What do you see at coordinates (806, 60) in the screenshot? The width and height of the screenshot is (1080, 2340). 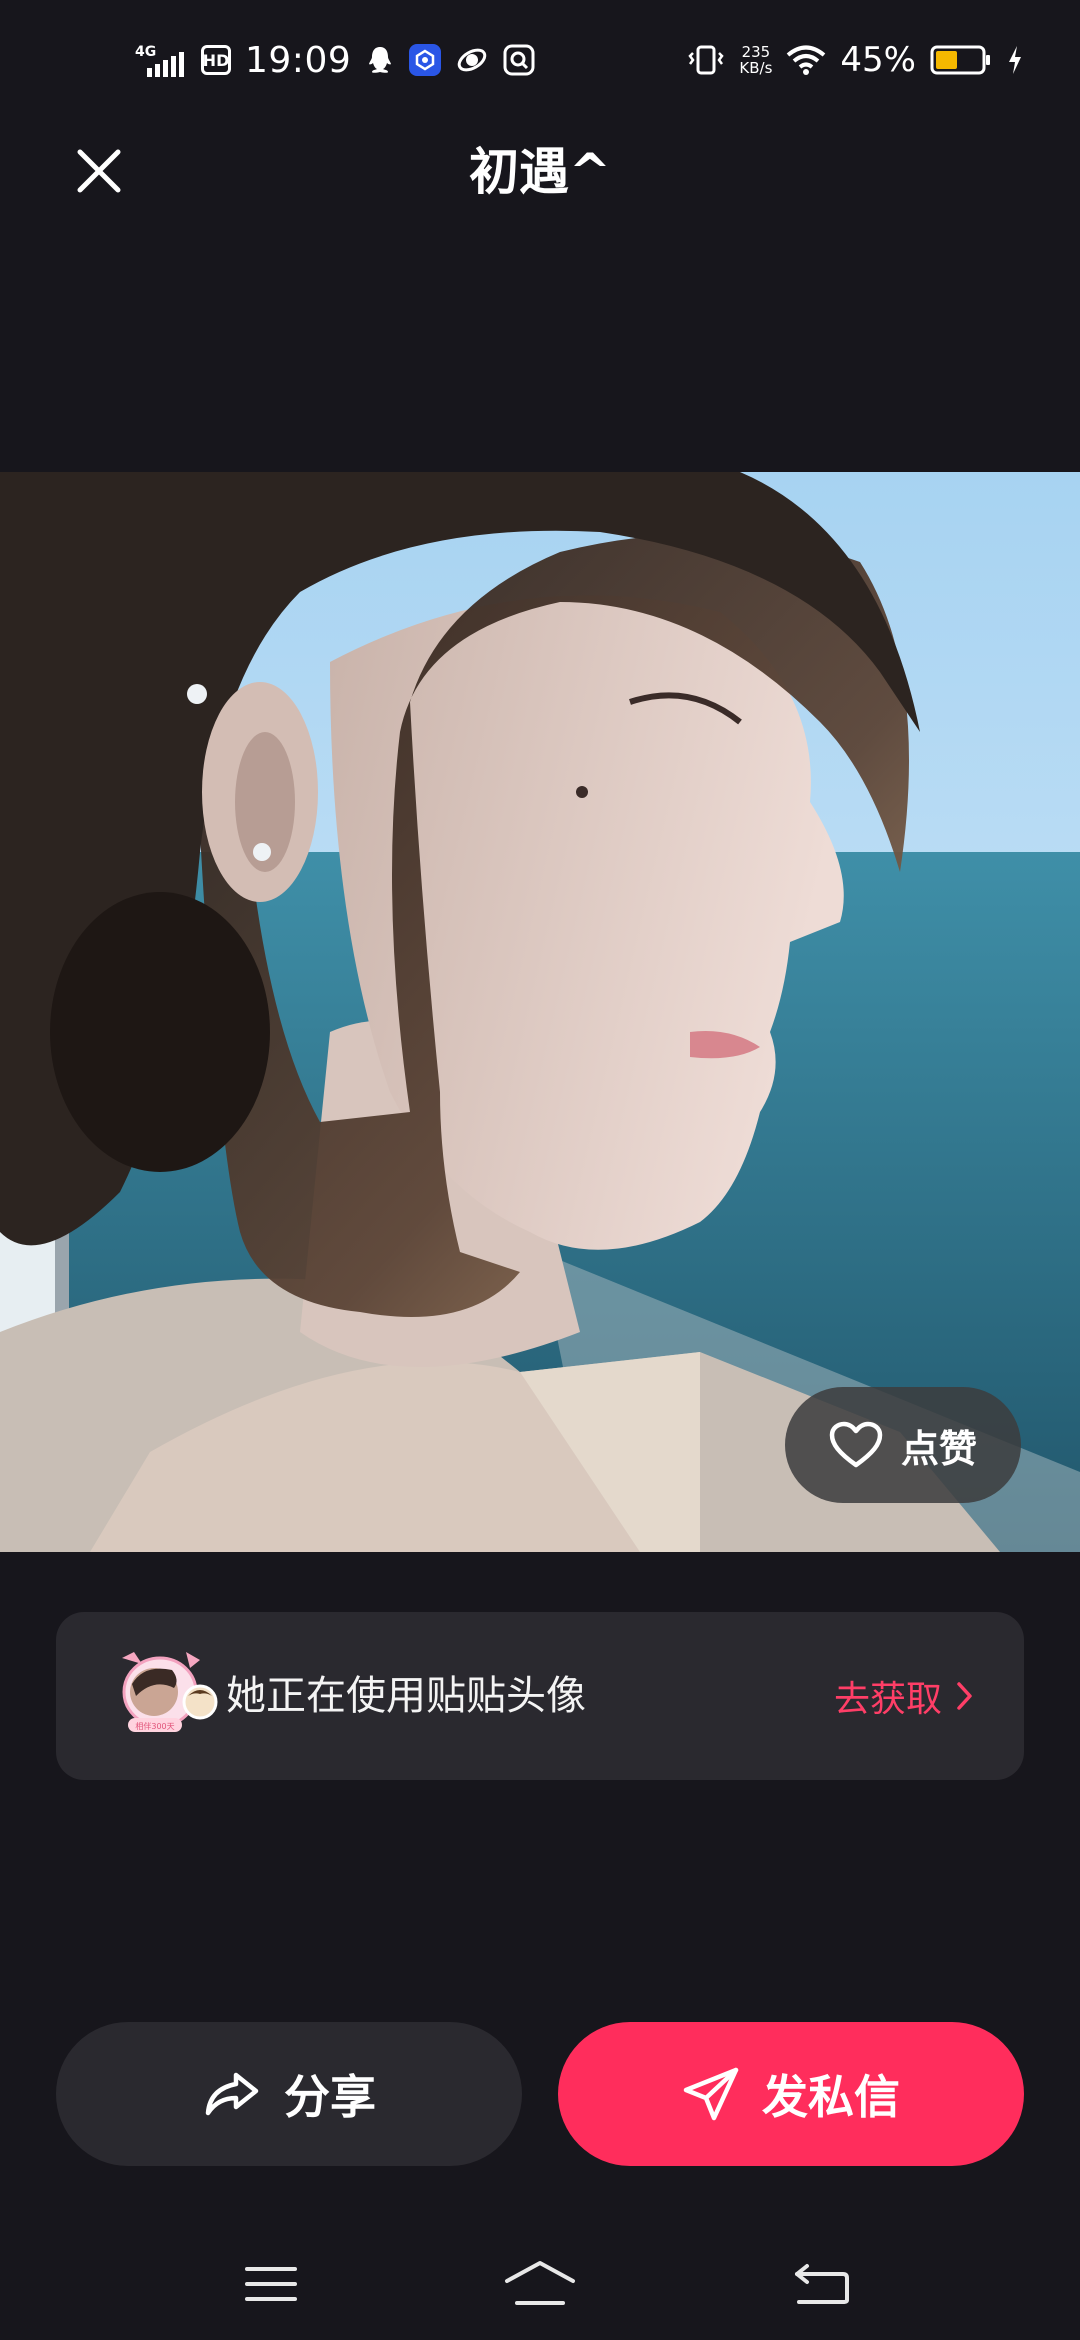 I see `wifi-icon` at bounding box center [806, 60].